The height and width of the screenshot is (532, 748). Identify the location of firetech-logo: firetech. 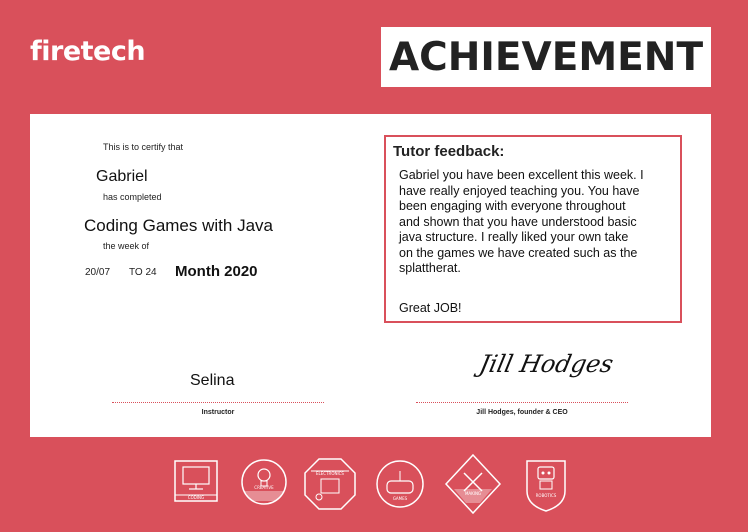
(88, 51).